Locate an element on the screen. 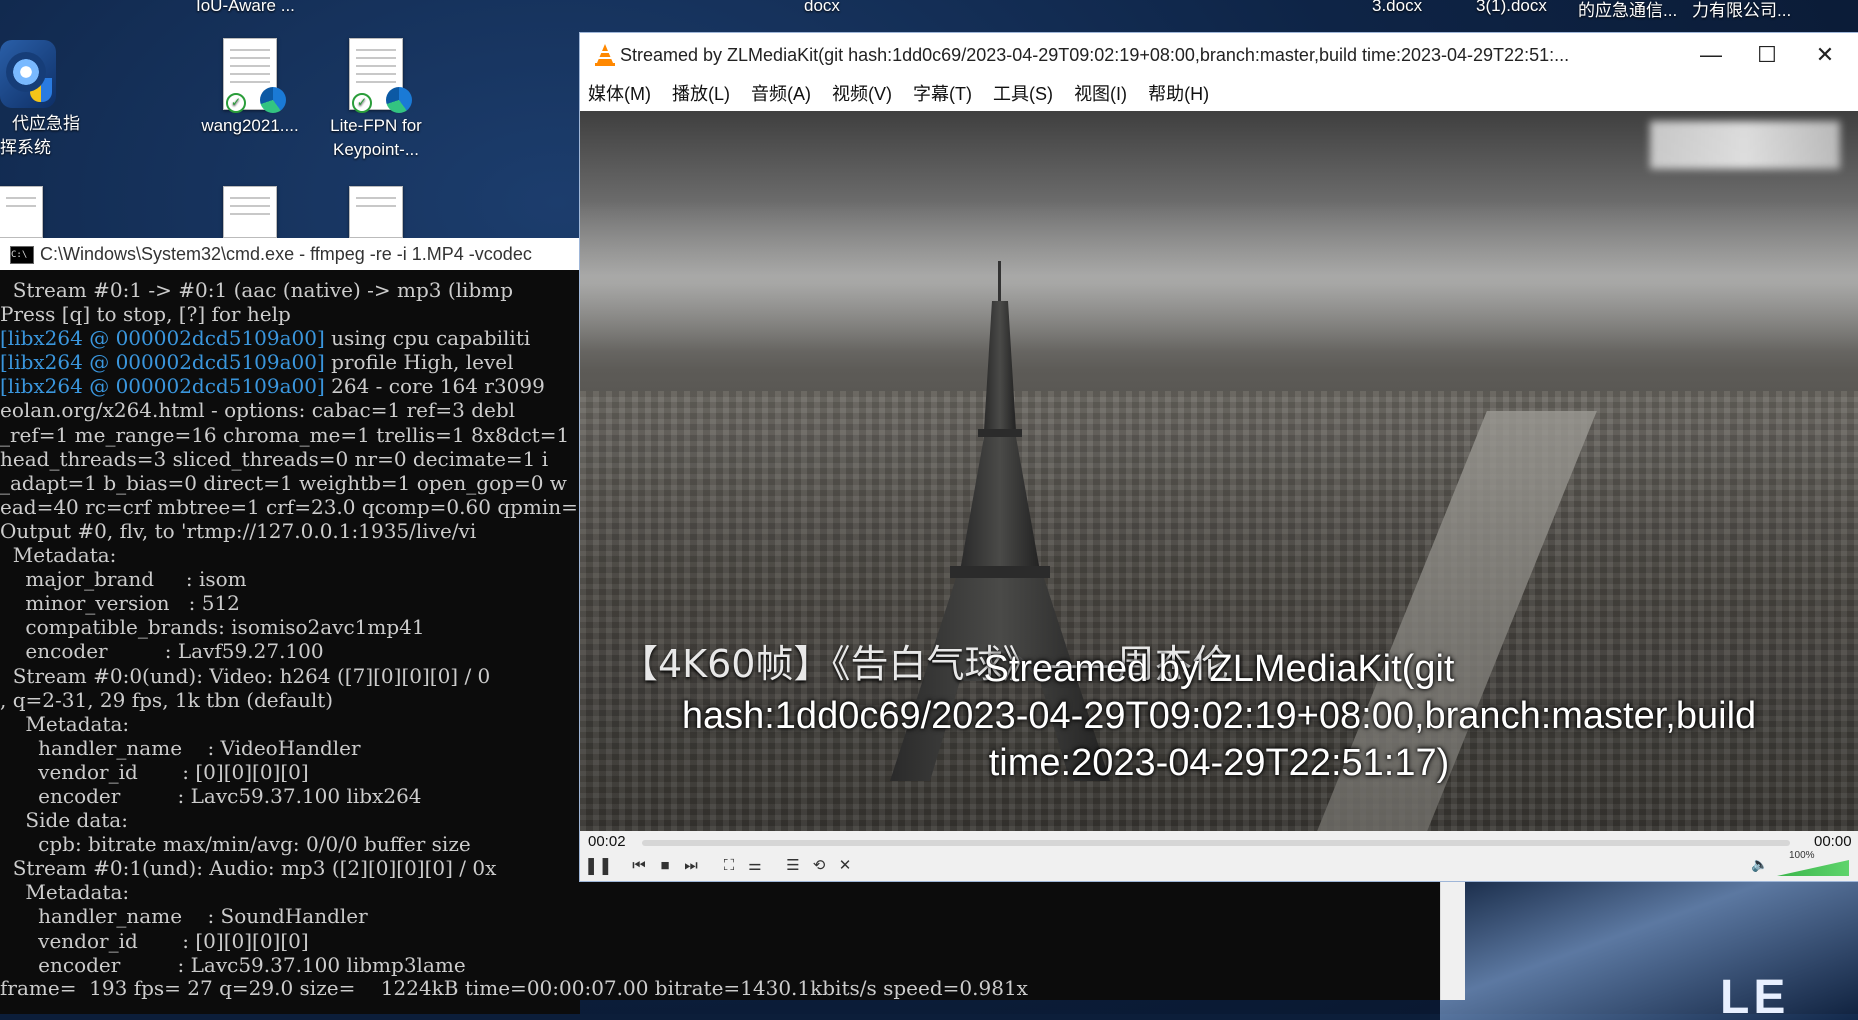  emergency-app-icon is located at coordinates (29, 75).